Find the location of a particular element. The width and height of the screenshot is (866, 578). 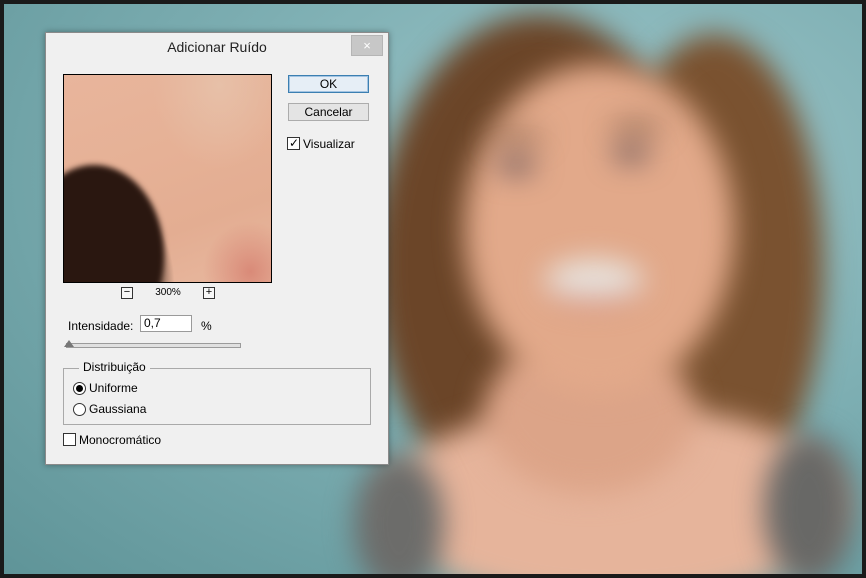

intensity-label: Intensidade: is located at coordinates (101, 326).